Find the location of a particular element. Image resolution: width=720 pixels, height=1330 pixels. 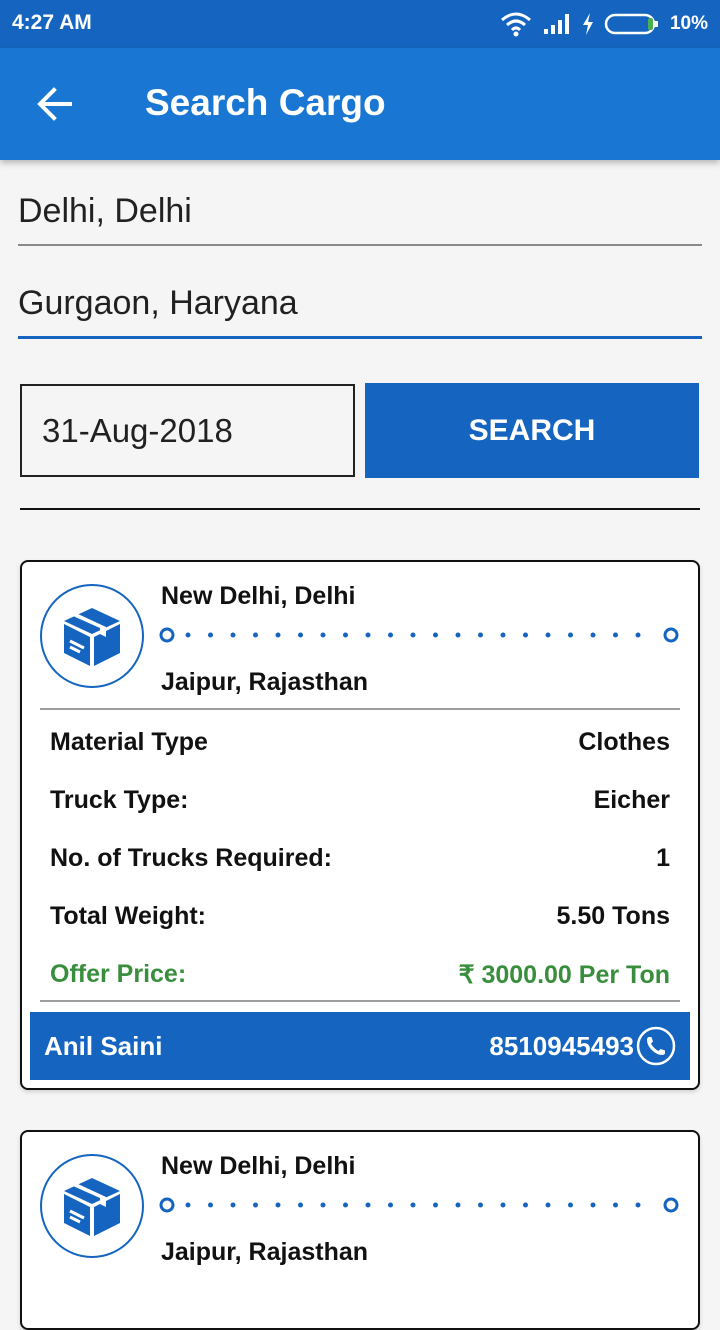

divider is located at coordinates (360, 509).